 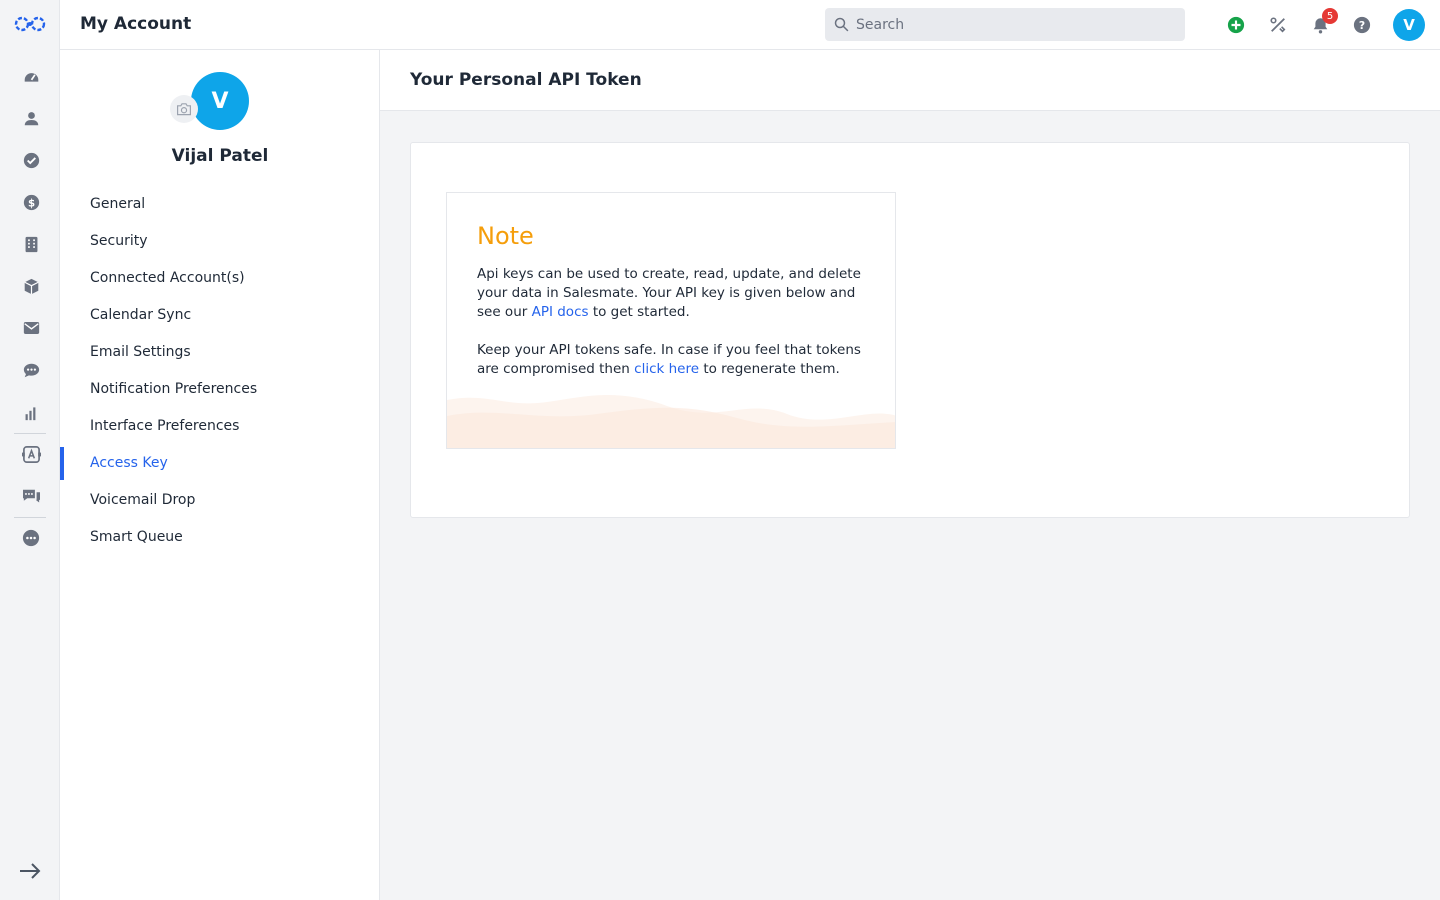 What do you see at coordinates (560, 312) in the screenshot?
I see `api-docs-link: API docs` at bounding box center [560, 312].